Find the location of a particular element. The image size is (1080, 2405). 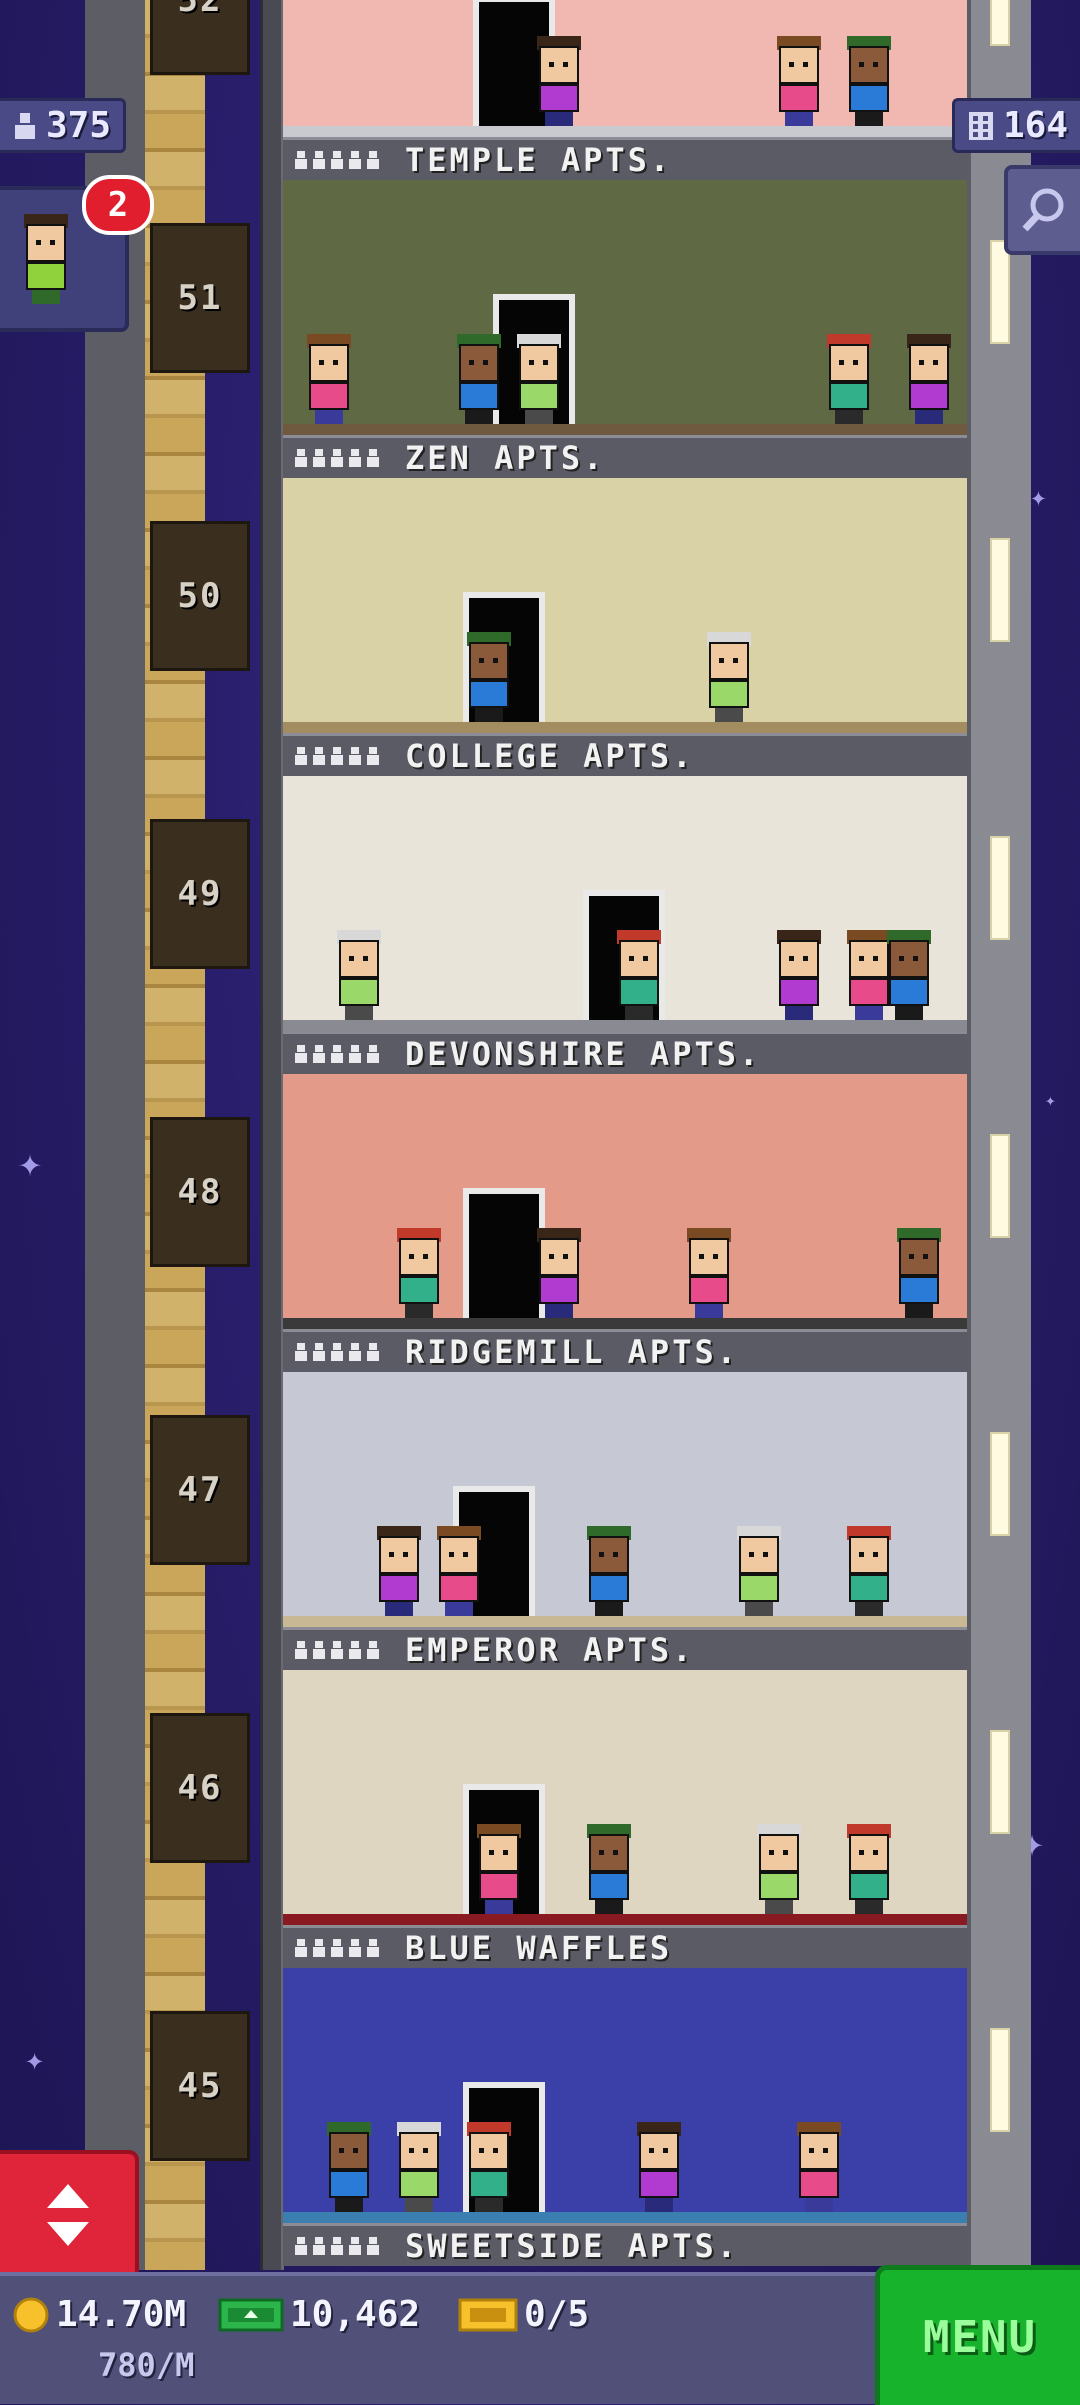

floor-46: BLUE WAFFLES is located at coordinates (625, 1819).